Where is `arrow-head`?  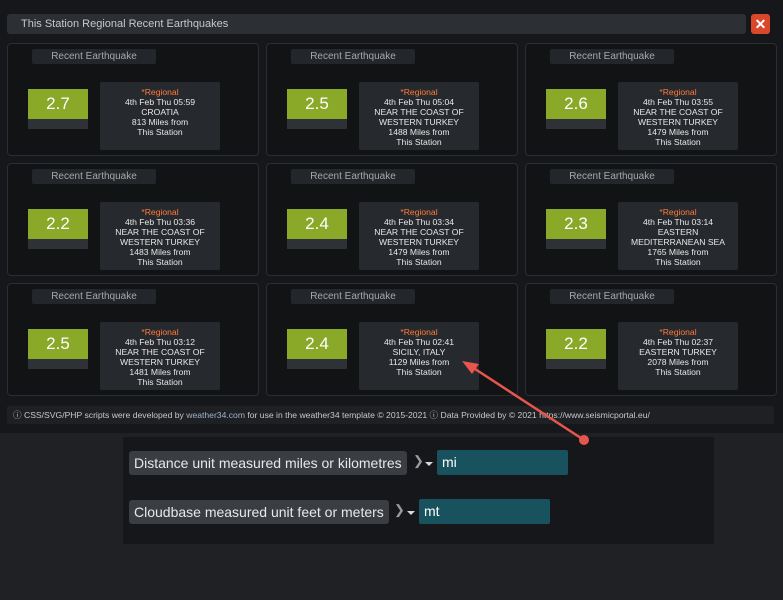 arrow-head is located at coordinates (470, 367).